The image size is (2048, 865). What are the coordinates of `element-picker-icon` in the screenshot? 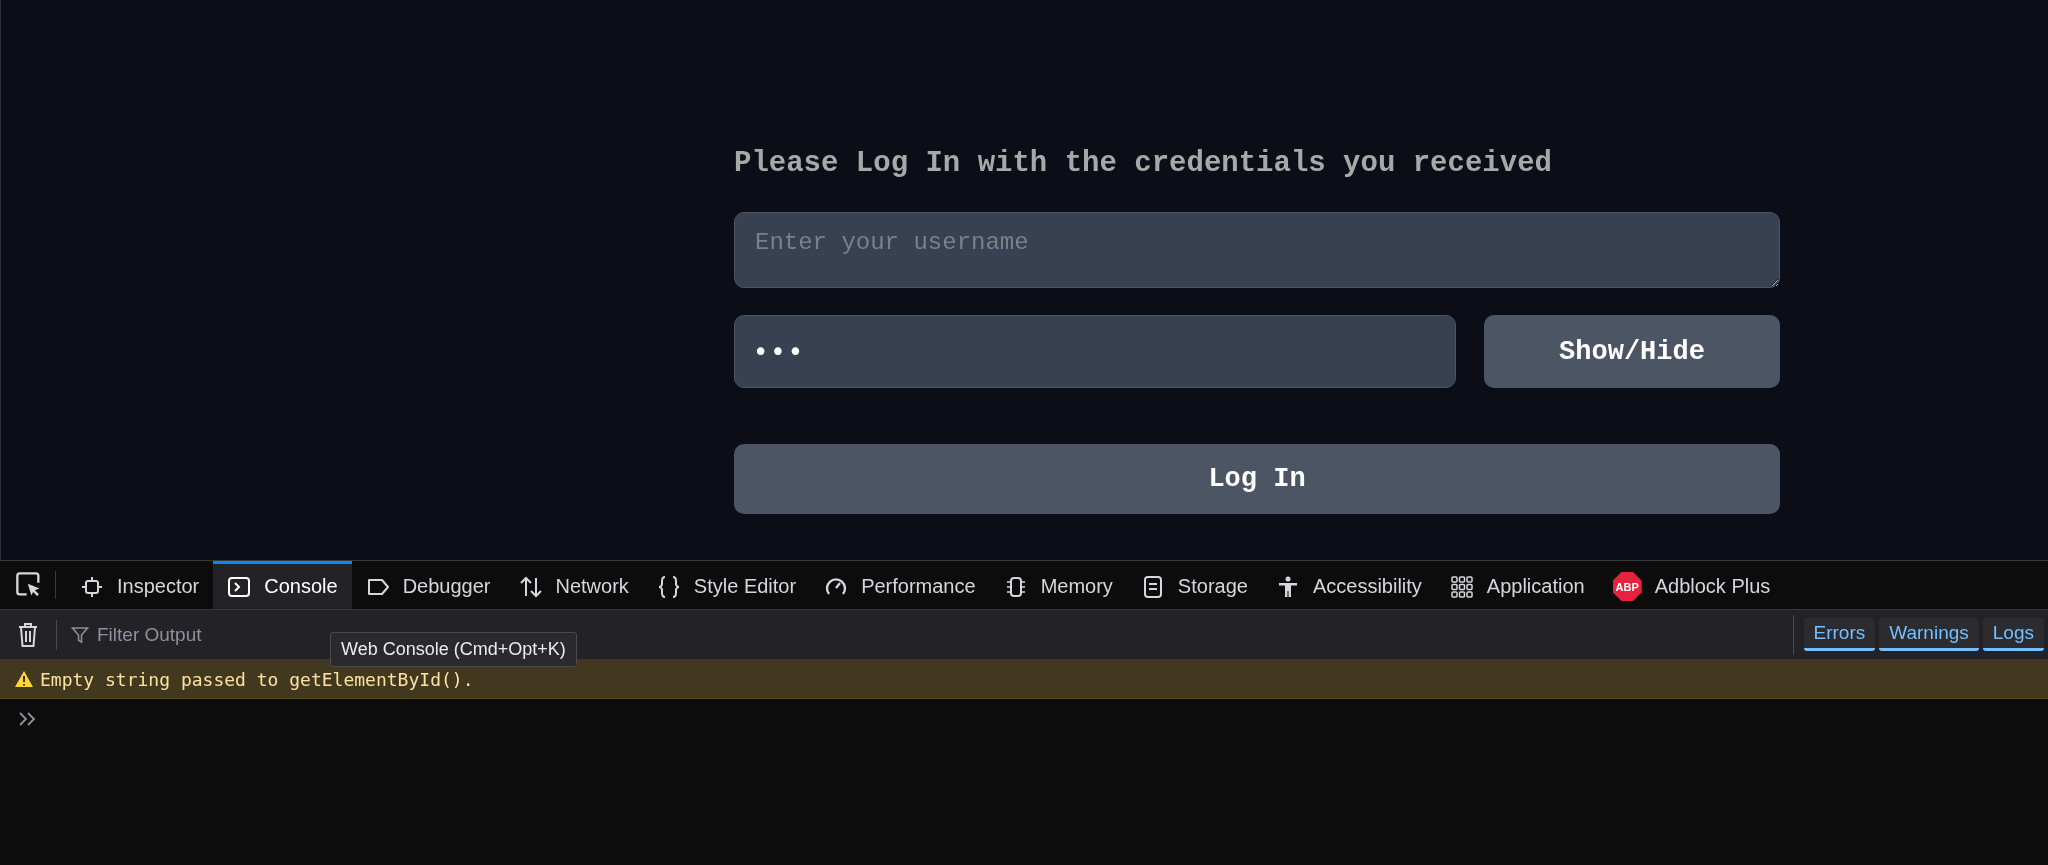 It's located at (29, 585).